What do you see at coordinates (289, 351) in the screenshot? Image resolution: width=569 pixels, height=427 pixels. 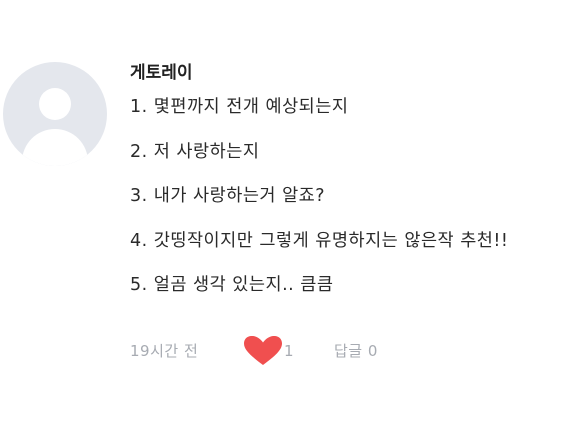 I see `like-count: 1` at bounding box center [289, 351].